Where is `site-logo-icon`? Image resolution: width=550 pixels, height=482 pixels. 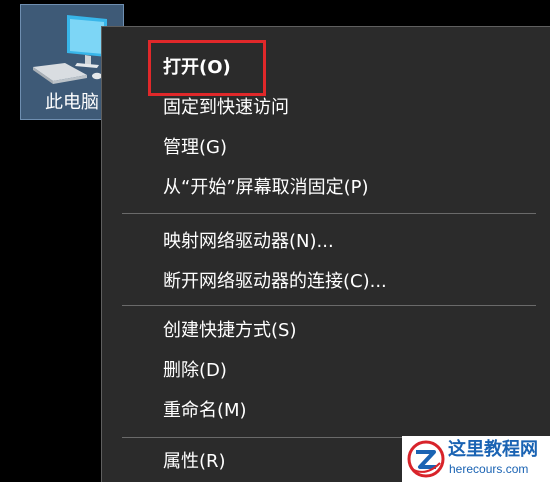
site-logo-icon is located at coordinates (426, 459).